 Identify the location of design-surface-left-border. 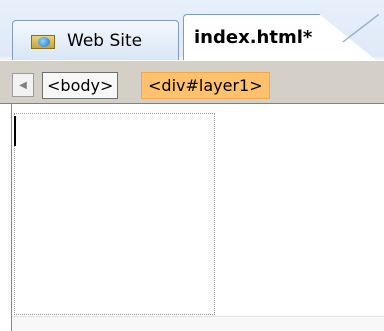
(11, 217).